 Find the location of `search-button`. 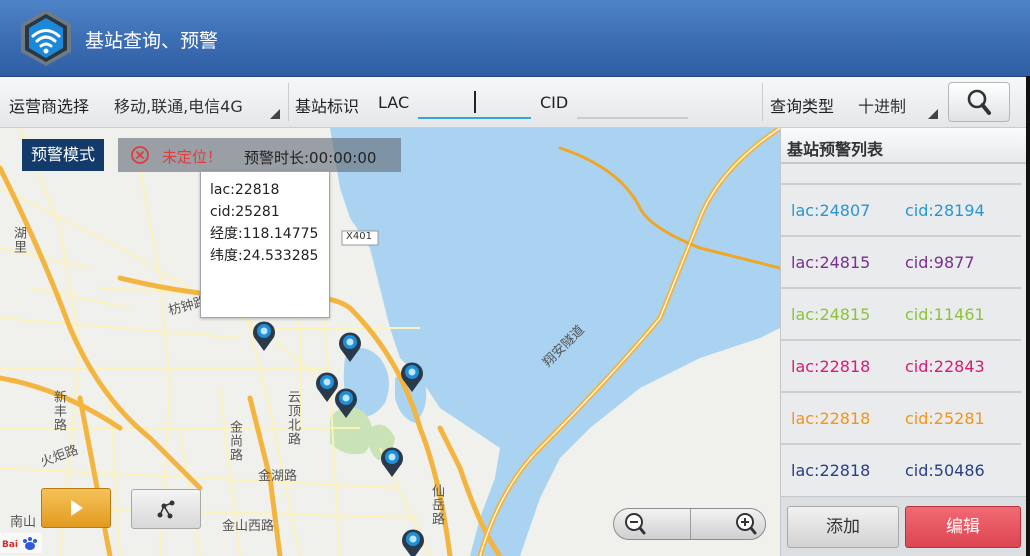

search-button is located at coordinates (979, 102).